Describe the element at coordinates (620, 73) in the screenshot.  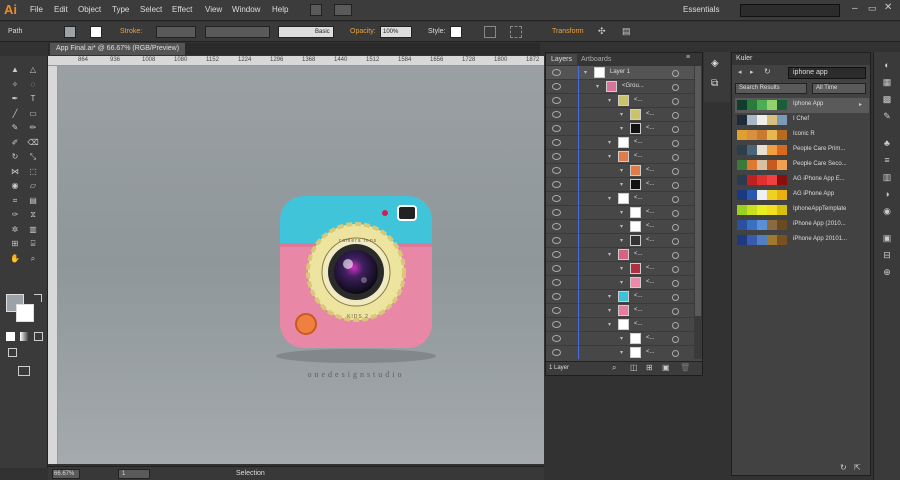
I see `layer-row: ▾ Layer 1` at that location.